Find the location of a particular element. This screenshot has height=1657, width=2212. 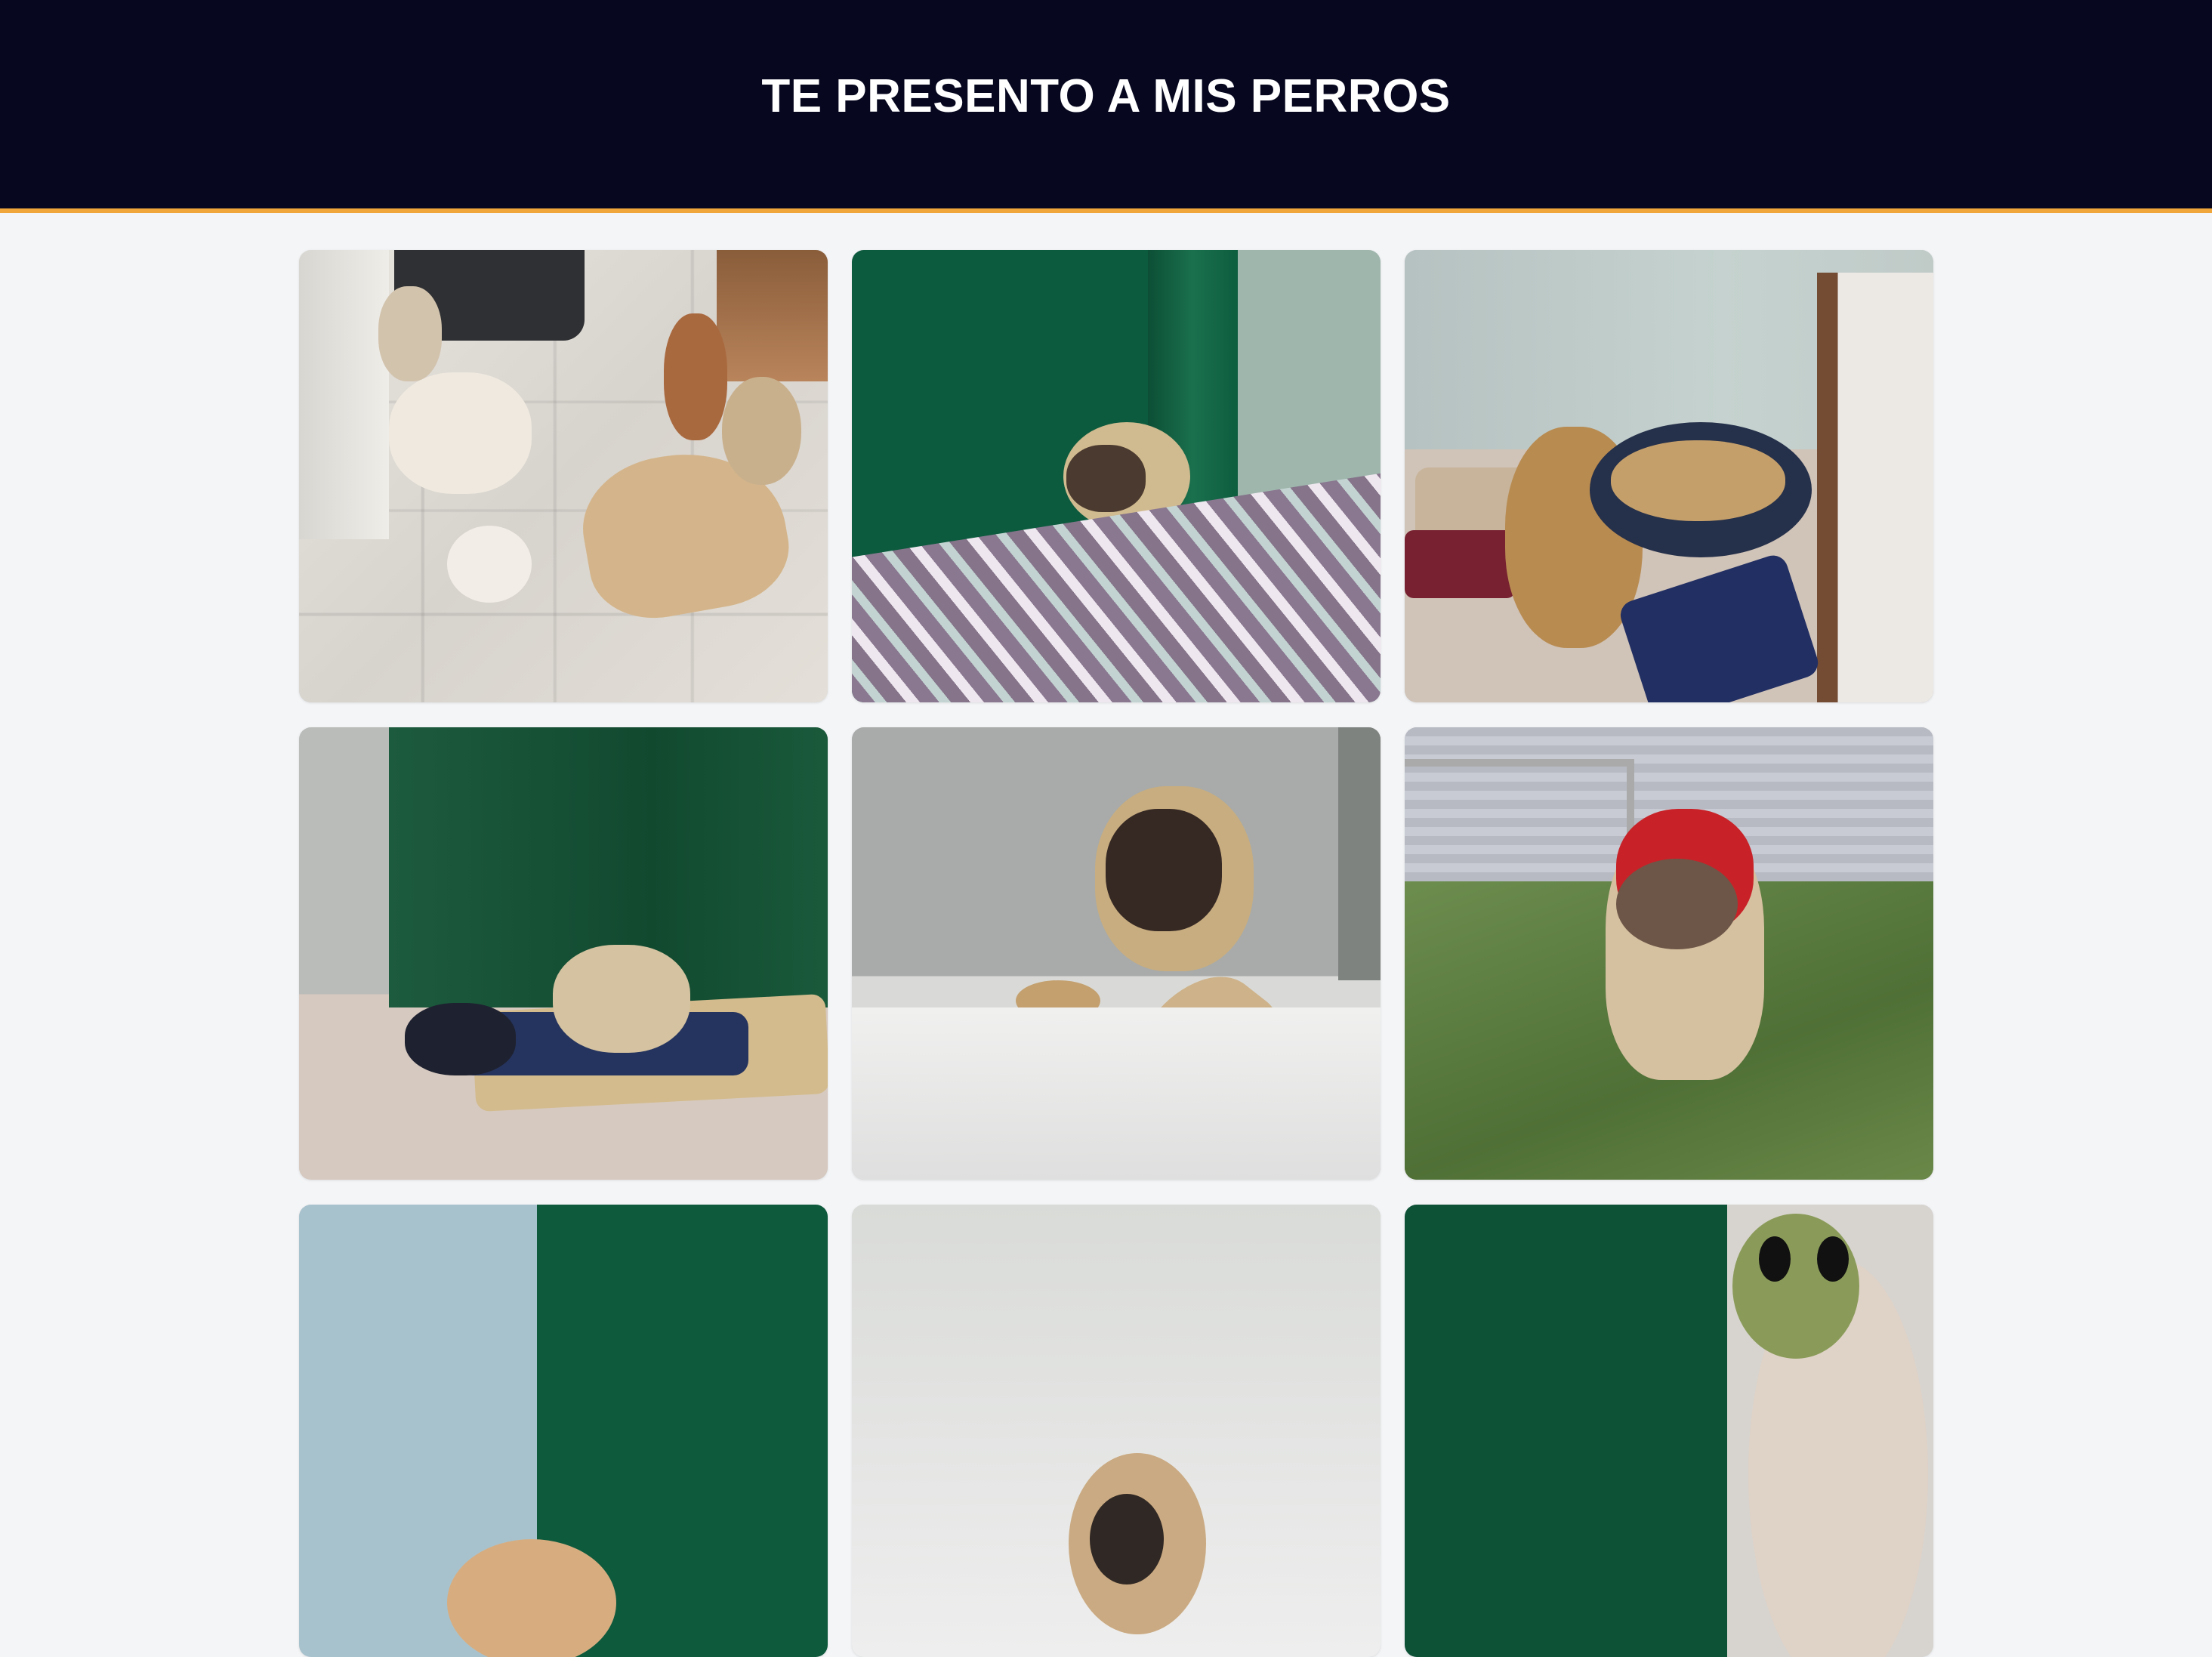

cabinet-shape is located at coordinates (772, 315).